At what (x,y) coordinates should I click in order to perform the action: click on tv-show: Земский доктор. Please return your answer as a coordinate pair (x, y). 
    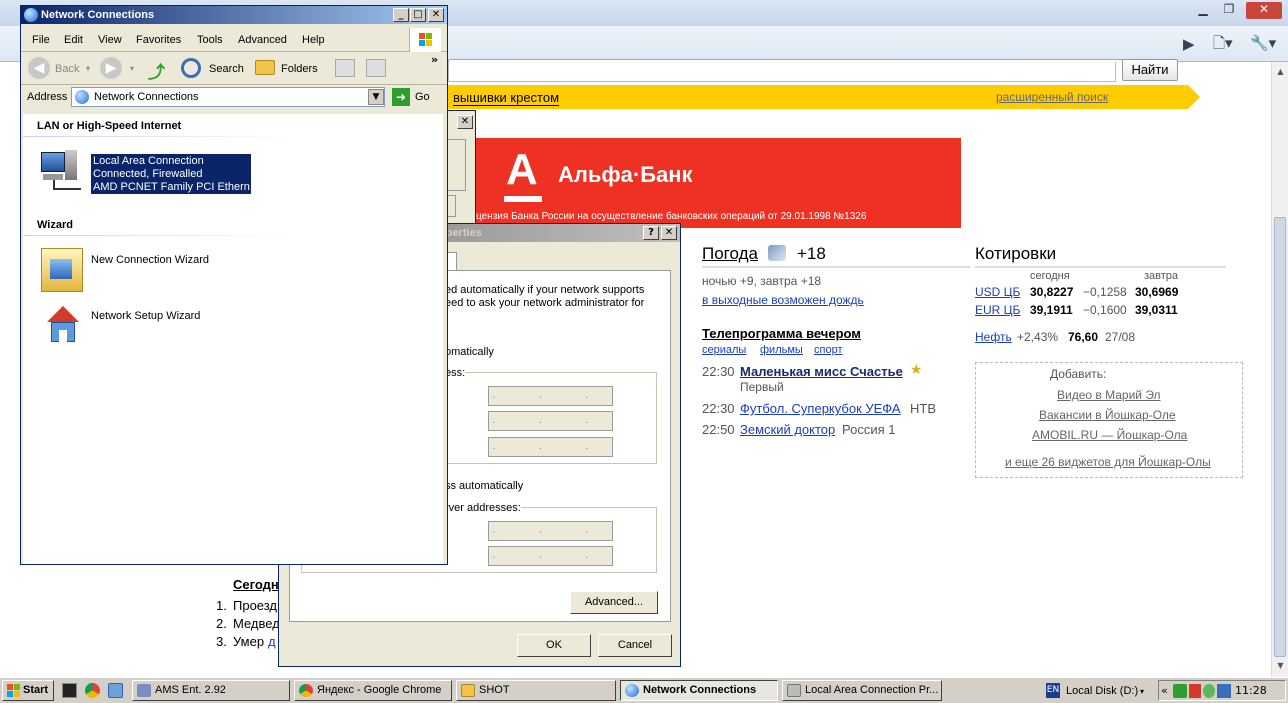
    Looking at the image, I should click on (787, 429).